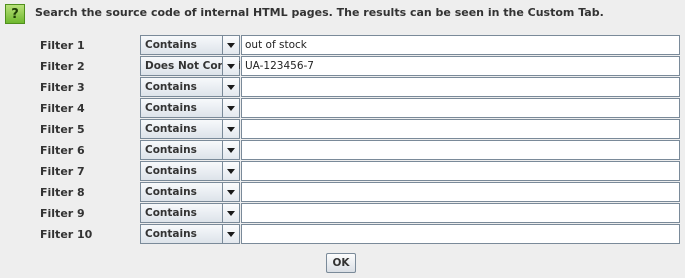 The image size is (685, 278). Describe the element at coordinates (62, 45) in the screenshot. I see `filter-label: Filter 1` at that location.